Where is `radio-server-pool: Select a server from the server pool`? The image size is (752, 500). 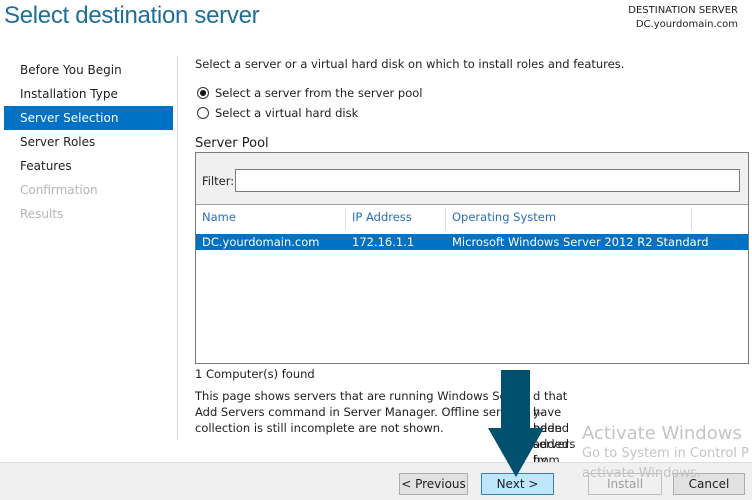 radio-server-pool: Select a server from the server pool is located at coordinates (309, 93).